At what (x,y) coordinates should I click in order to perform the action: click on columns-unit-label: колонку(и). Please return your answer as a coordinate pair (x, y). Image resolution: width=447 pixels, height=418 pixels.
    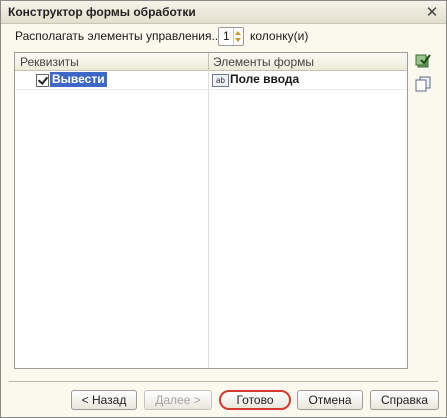
    Looking at the image, I should click on (279, 36).